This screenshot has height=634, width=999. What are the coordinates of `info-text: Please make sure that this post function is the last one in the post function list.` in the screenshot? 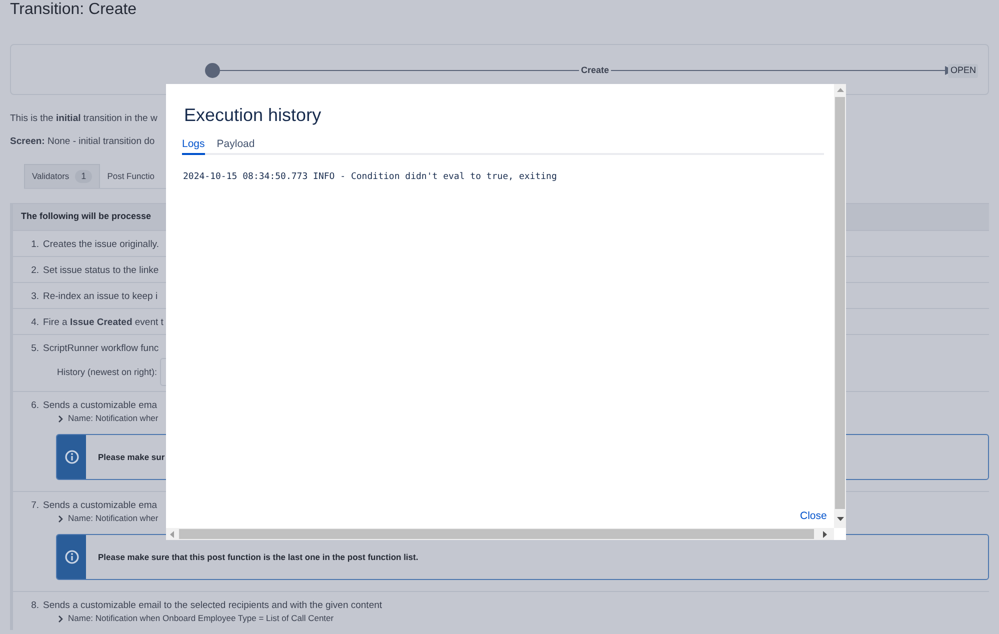 It's located at (258, 557).